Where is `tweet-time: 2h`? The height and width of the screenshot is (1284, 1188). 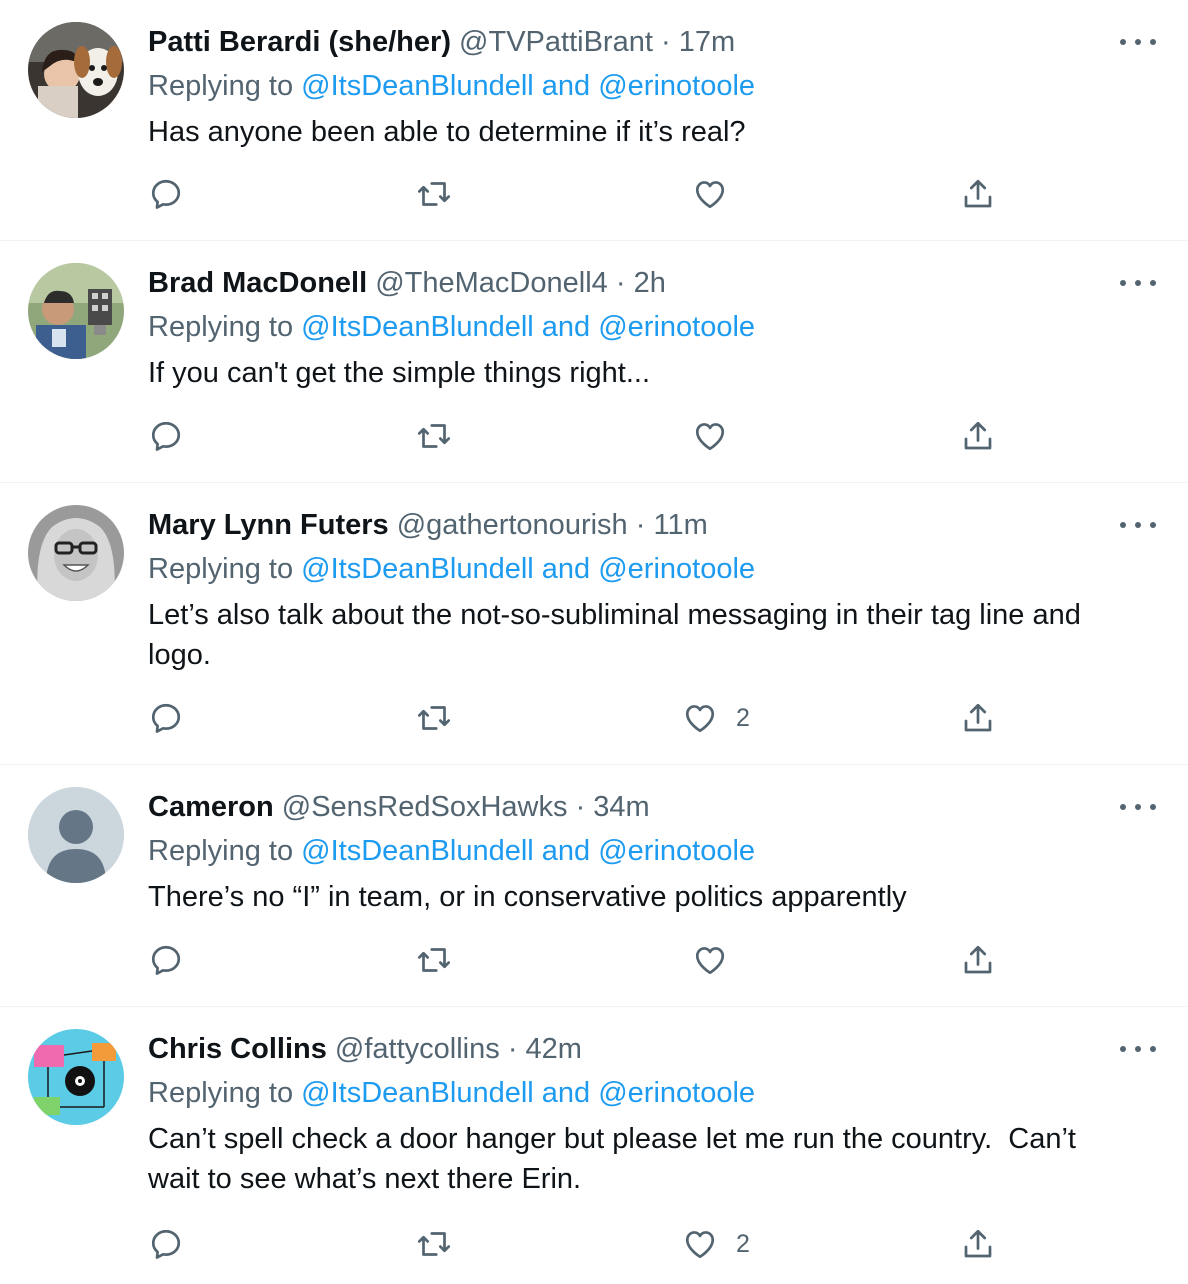
tweet-time: 2h is located at coordinates (650, 283).